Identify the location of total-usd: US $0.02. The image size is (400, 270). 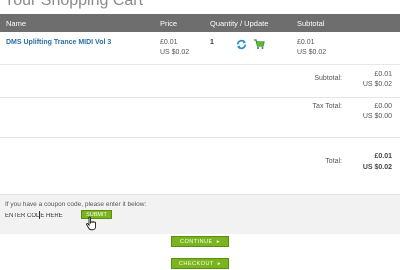
(377, 167).